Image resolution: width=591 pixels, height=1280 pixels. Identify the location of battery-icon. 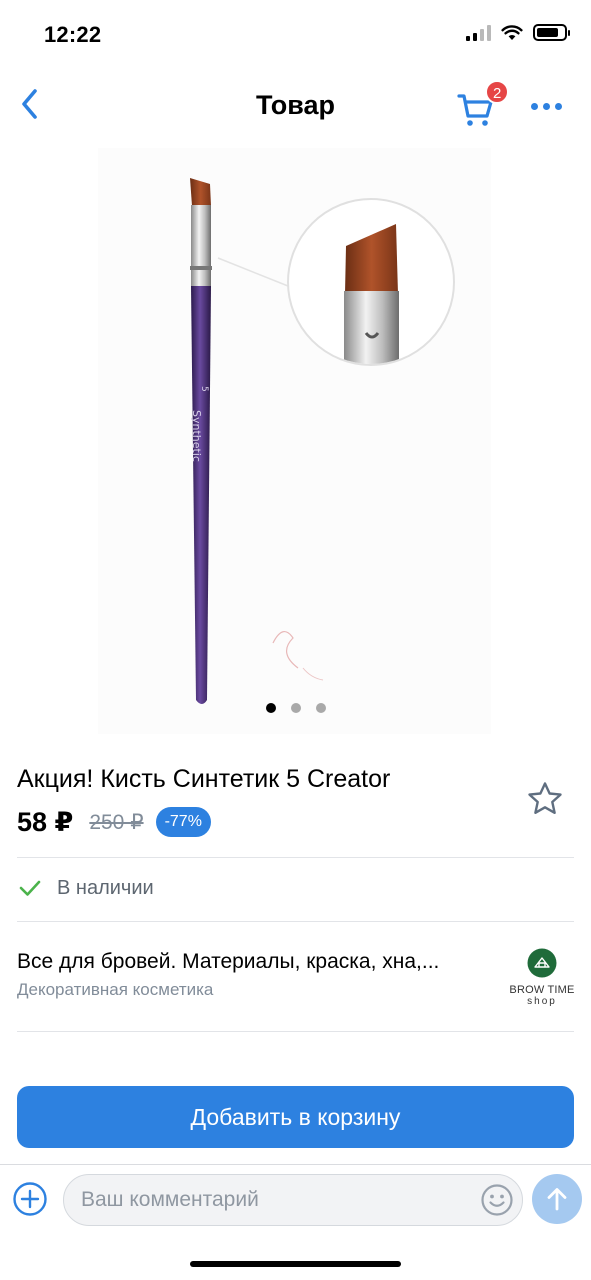
(551, 32).